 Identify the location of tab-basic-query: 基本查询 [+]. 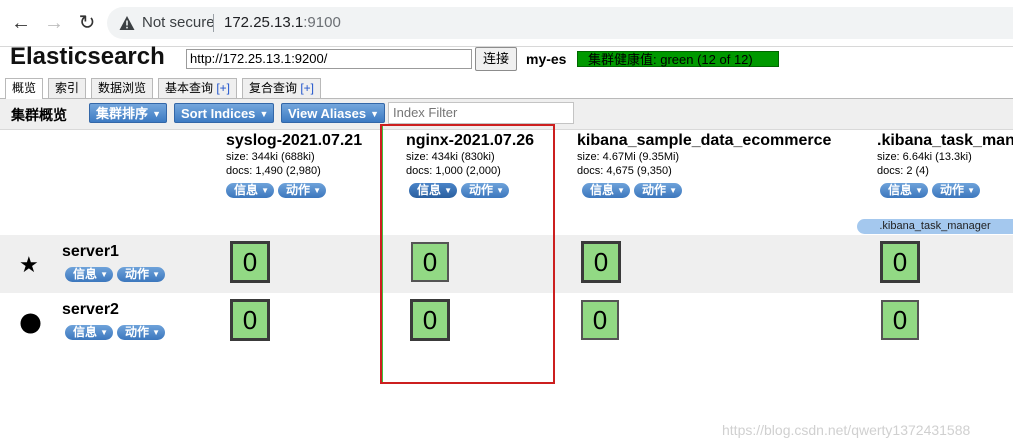
(198, 88).